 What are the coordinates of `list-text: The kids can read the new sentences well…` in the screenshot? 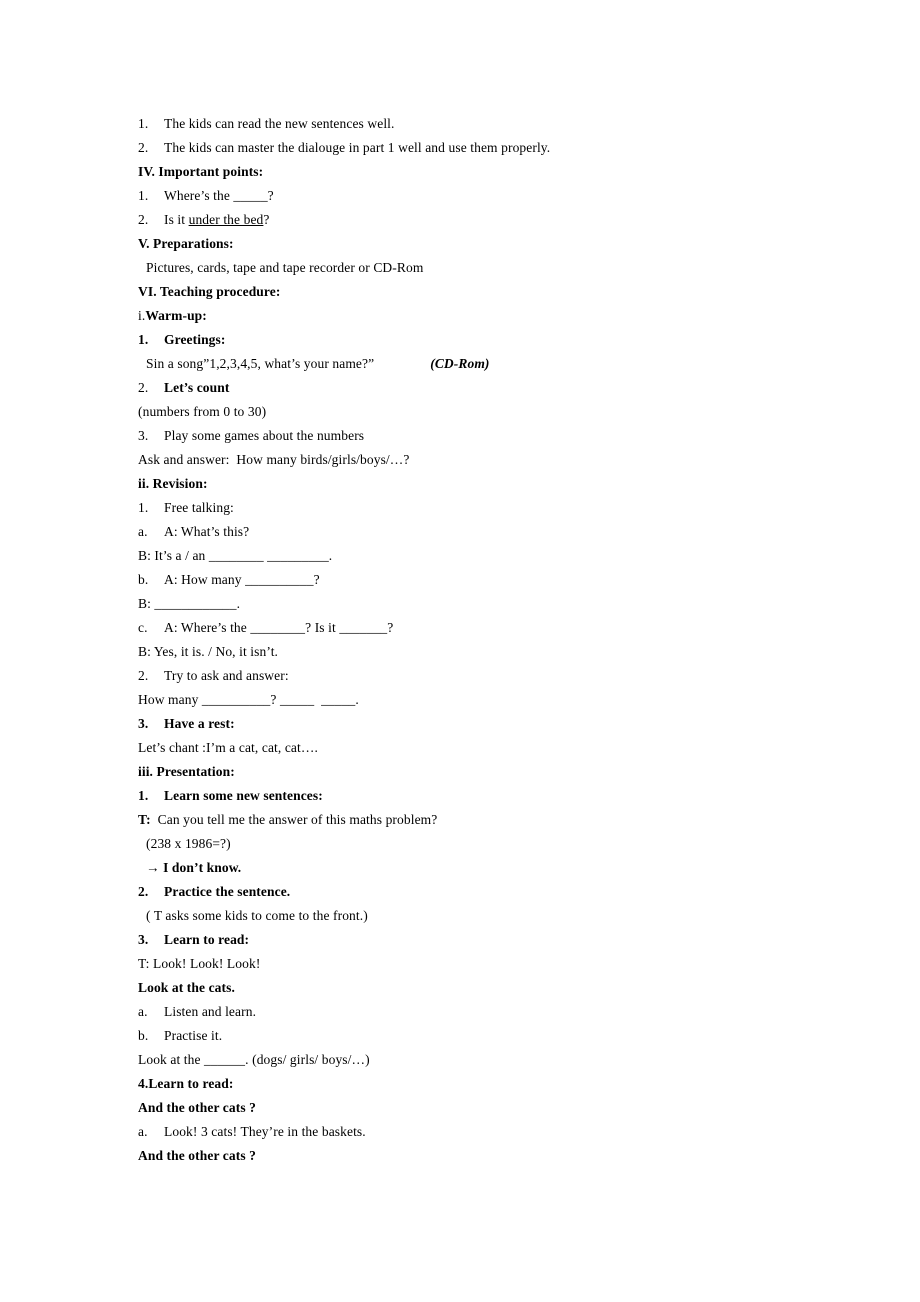 It's located at (279, 123).